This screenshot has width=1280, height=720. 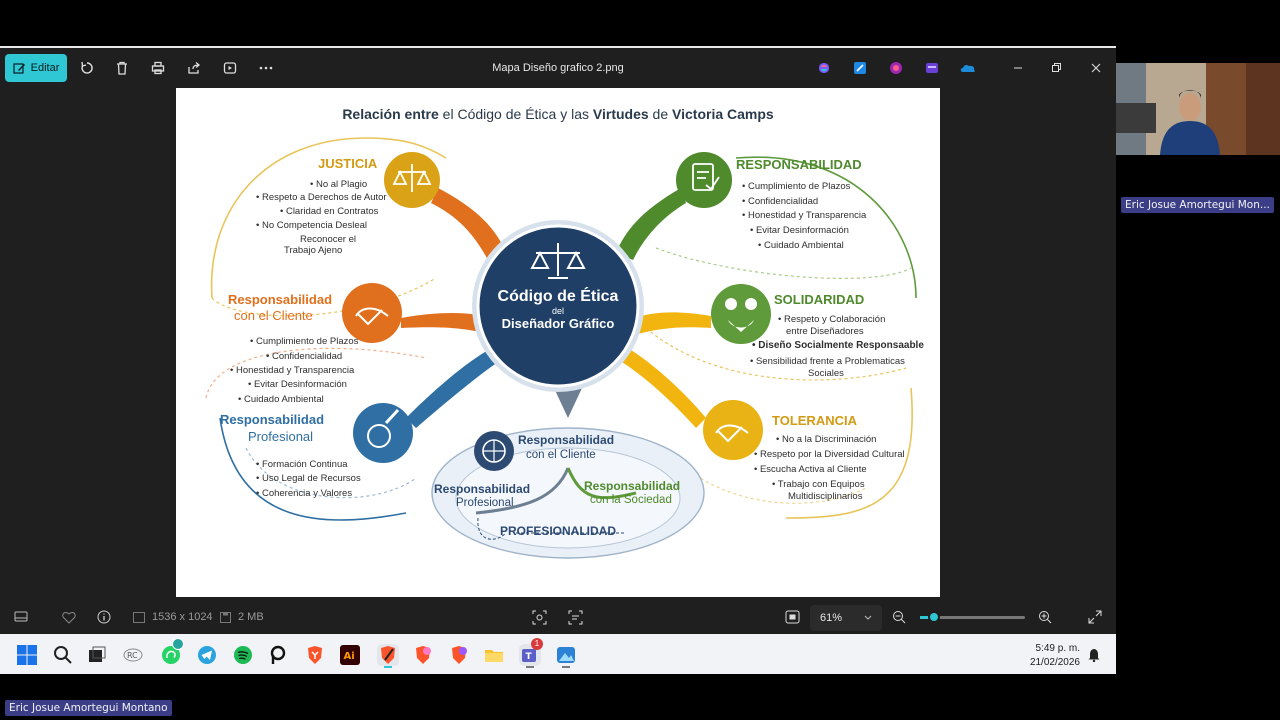 What do you see at coordinates (104, 618) in the screenshot?
I see `info-icon` at bounding box center [104, 618].